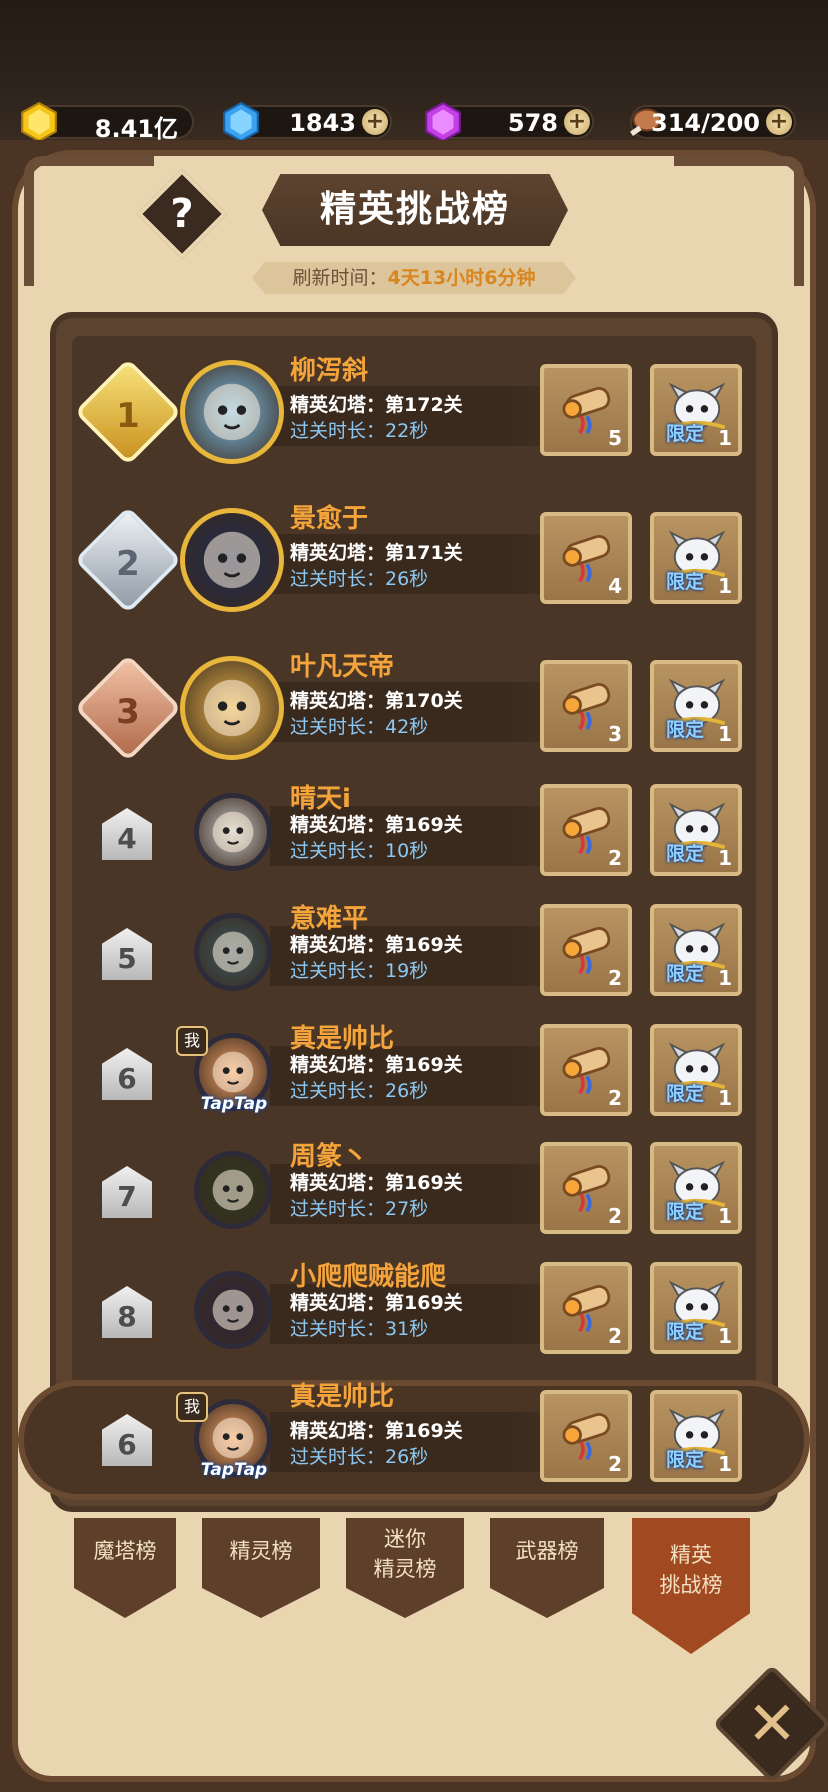 The image size is (828, 1792). I want to click on rank-number: 2, so click(128, 564).